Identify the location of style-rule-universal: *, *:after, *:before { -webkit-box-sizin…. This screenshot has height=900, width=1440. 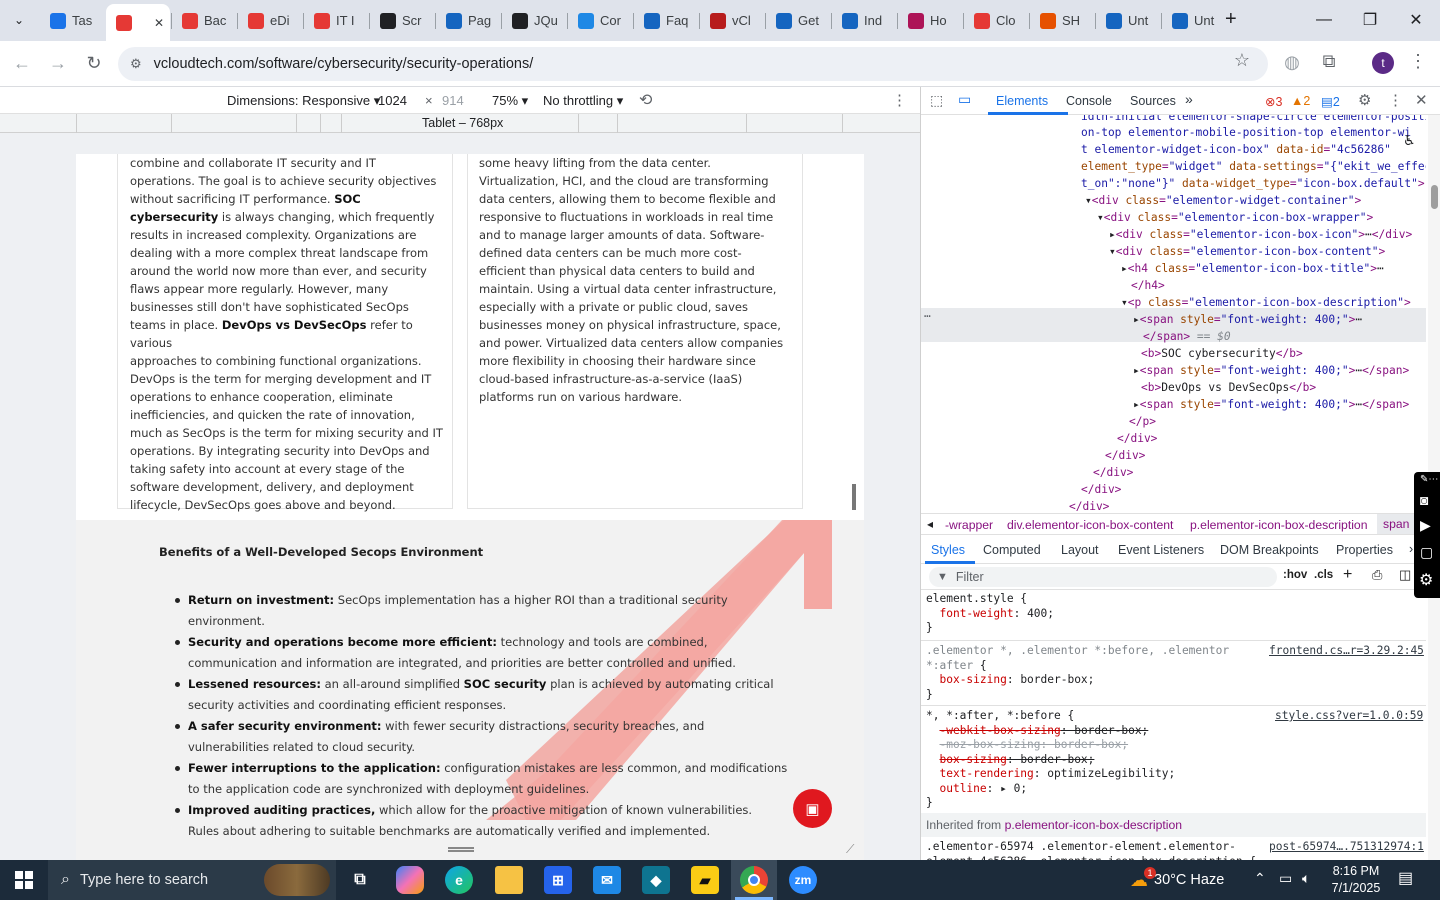
(1173, 760).